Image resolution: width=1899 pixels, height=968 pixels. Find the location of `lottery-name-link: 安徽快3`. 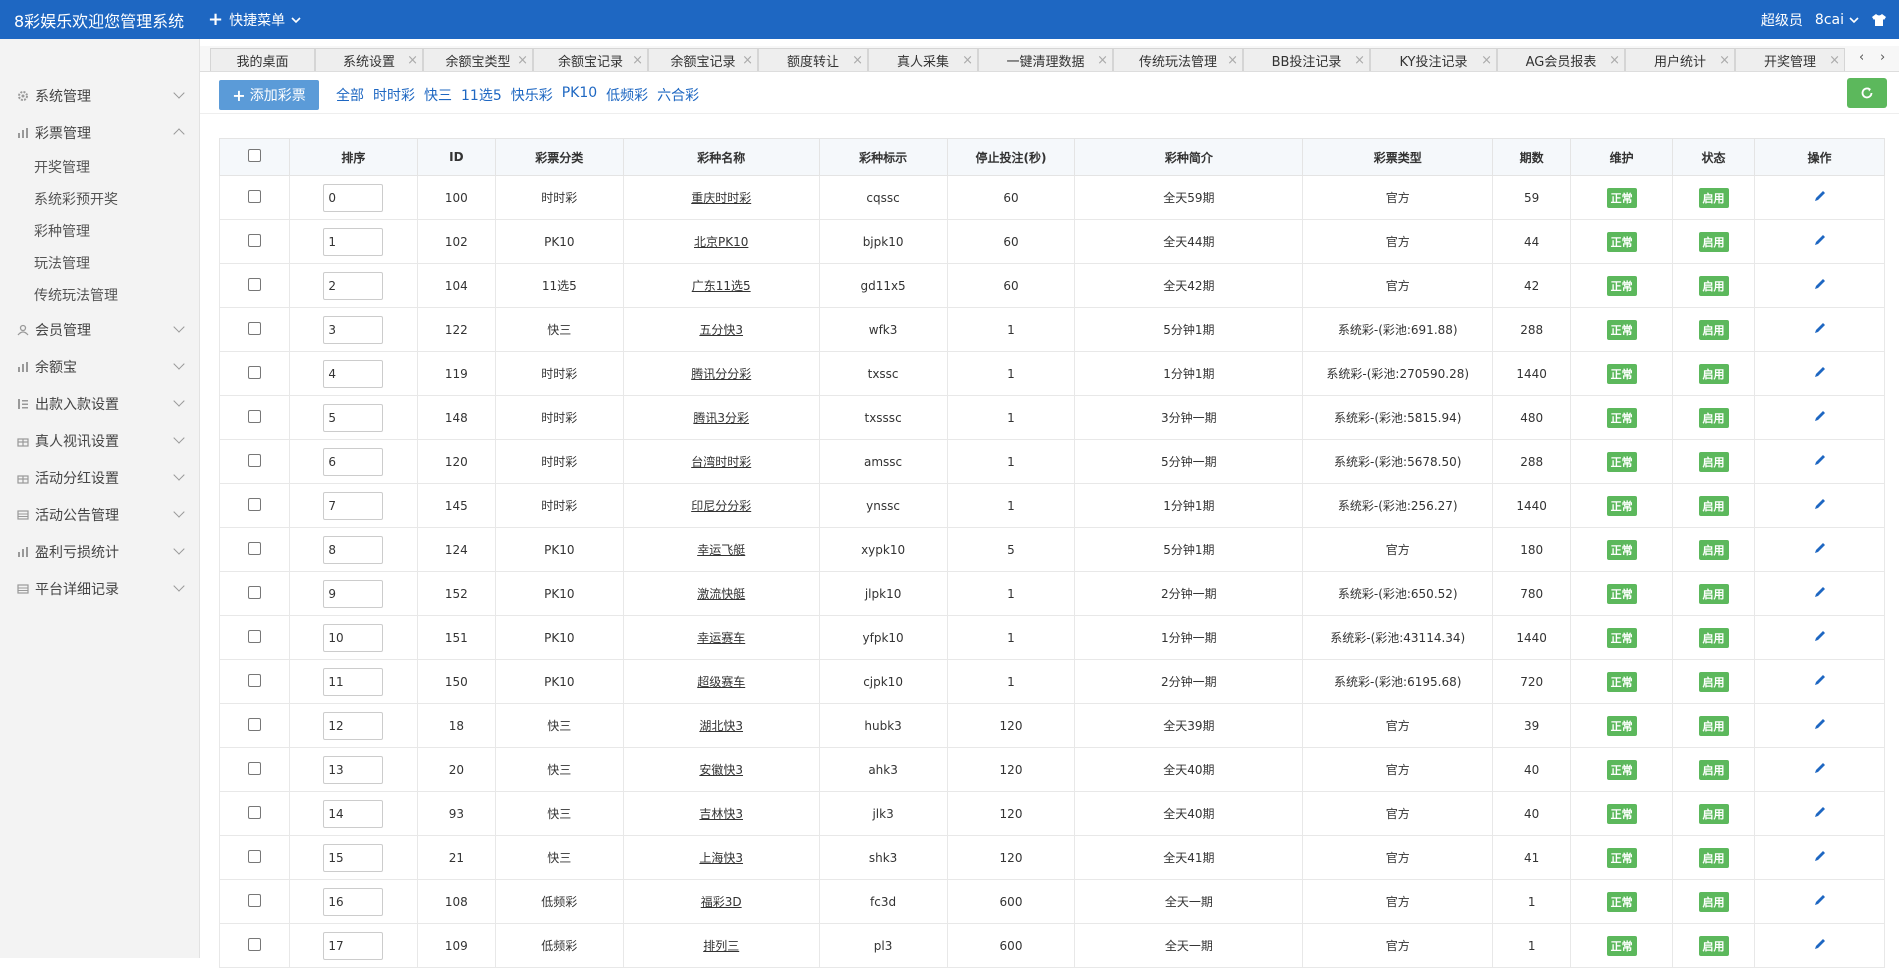

lottery-name-link: 安徽快3 is located at coordinates (721, 770).